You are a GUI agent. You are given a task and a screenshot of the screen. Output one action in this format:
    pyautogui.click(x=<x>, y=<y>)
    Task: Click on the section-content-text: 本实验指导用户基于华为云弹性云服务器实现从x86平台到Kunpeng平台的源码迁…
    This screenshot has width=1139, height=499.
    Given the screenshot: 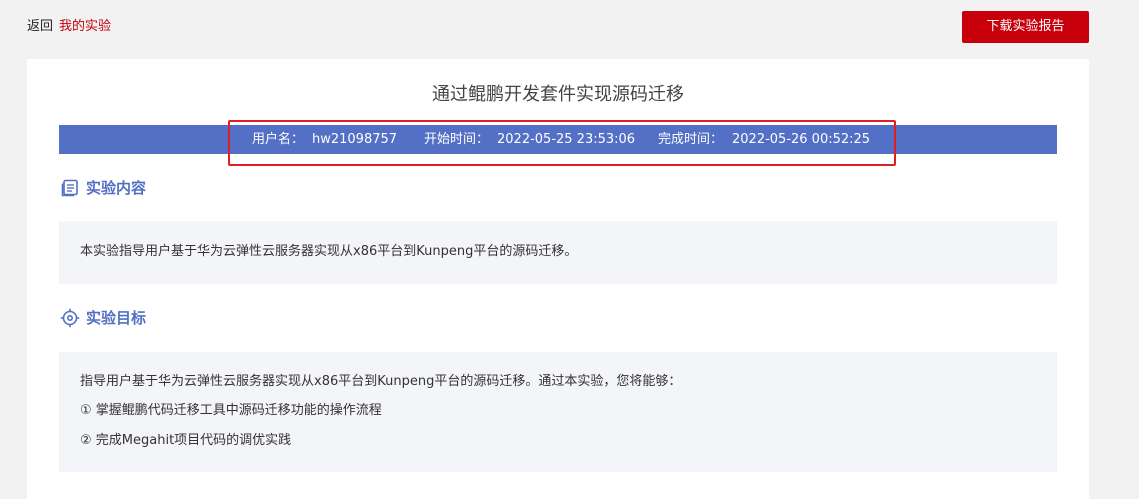 What is the action you would take?
    pyautogui.click(x=329, y=251)
    